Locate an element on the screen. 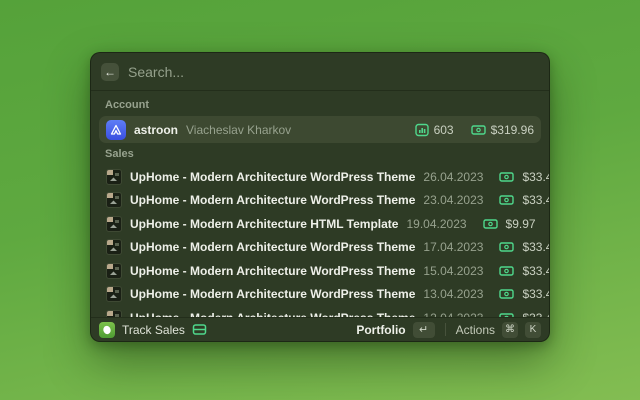 The image size is (640, 400). status-bar: Track Sales Portfolio ↵ Actions ⌘ K is located at coordinates (320, 329).